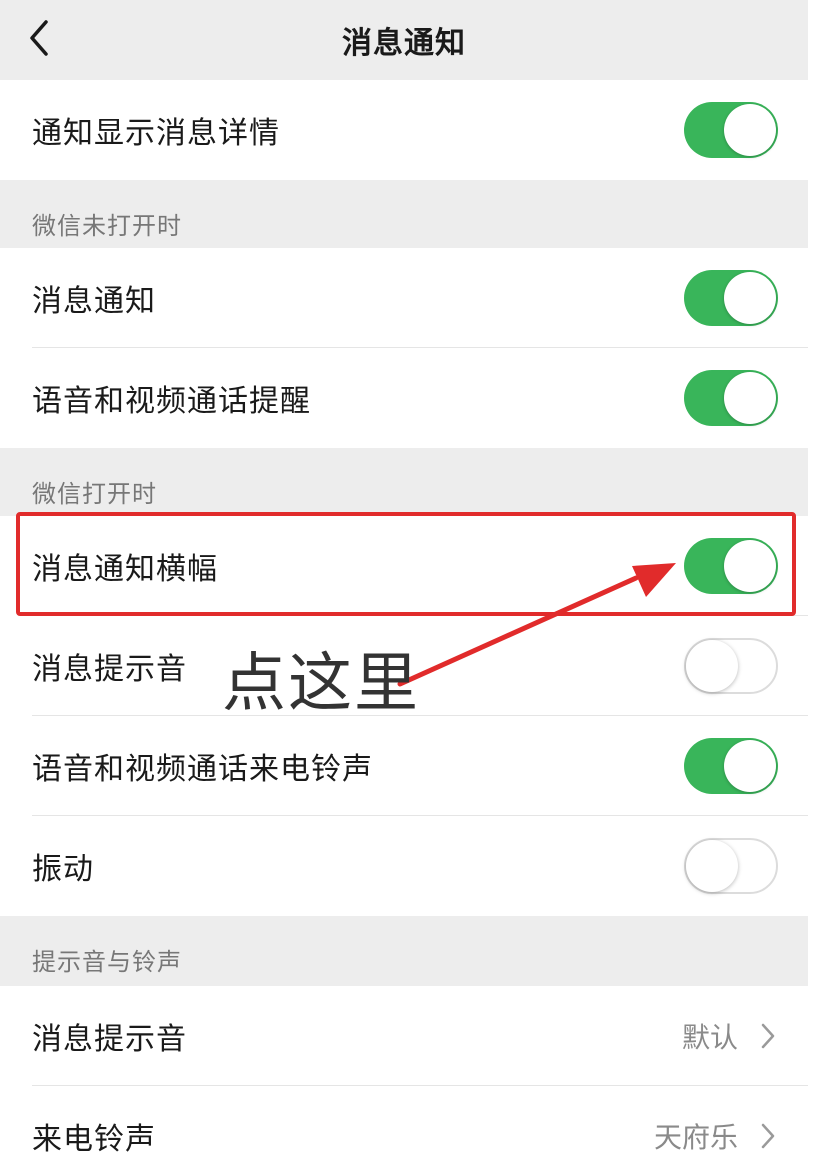 The width and height of the screenshot is (822, 1170). What do you see at coordinates (156, 133) in the screenshot?
I see `row-label: 通知显示消息详情` at bounding box center [156, 133].